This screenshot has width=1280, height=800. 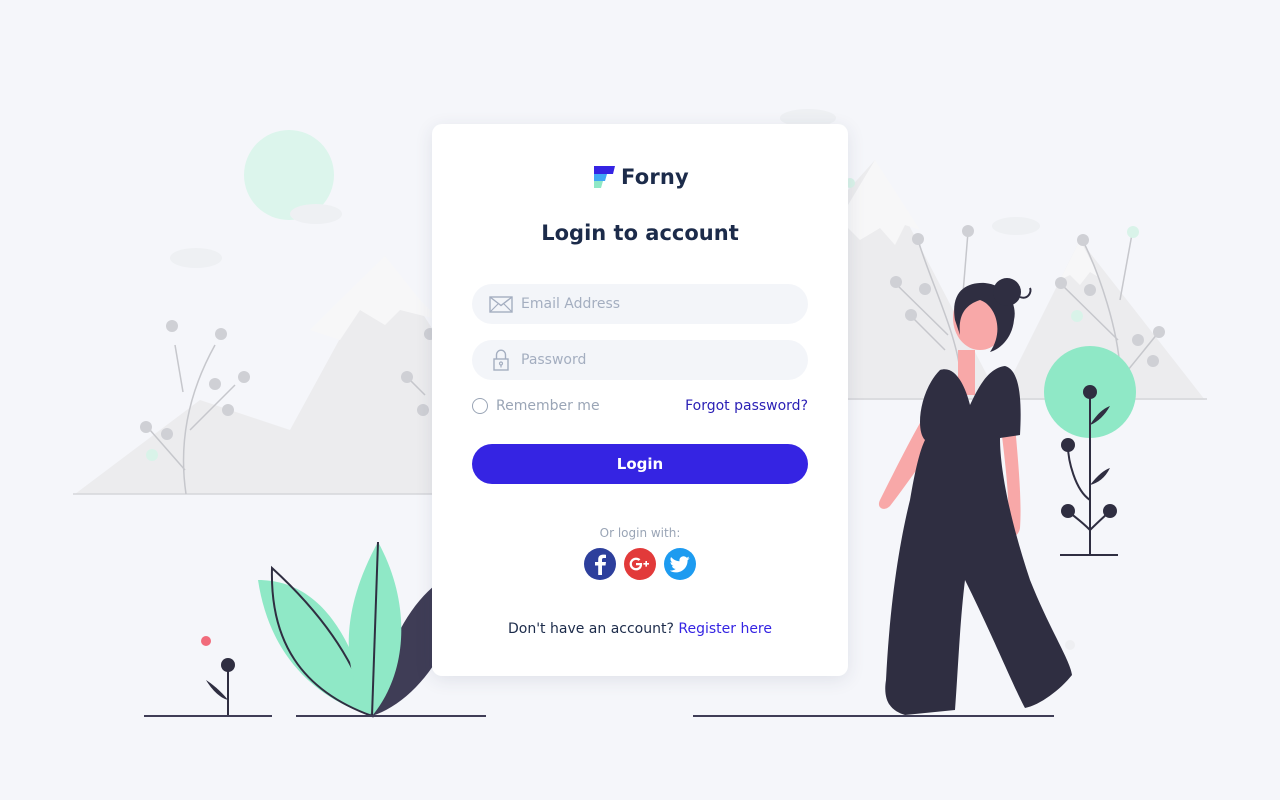 I want to click on remember-me: Remember me, so click(x=536, y=406).